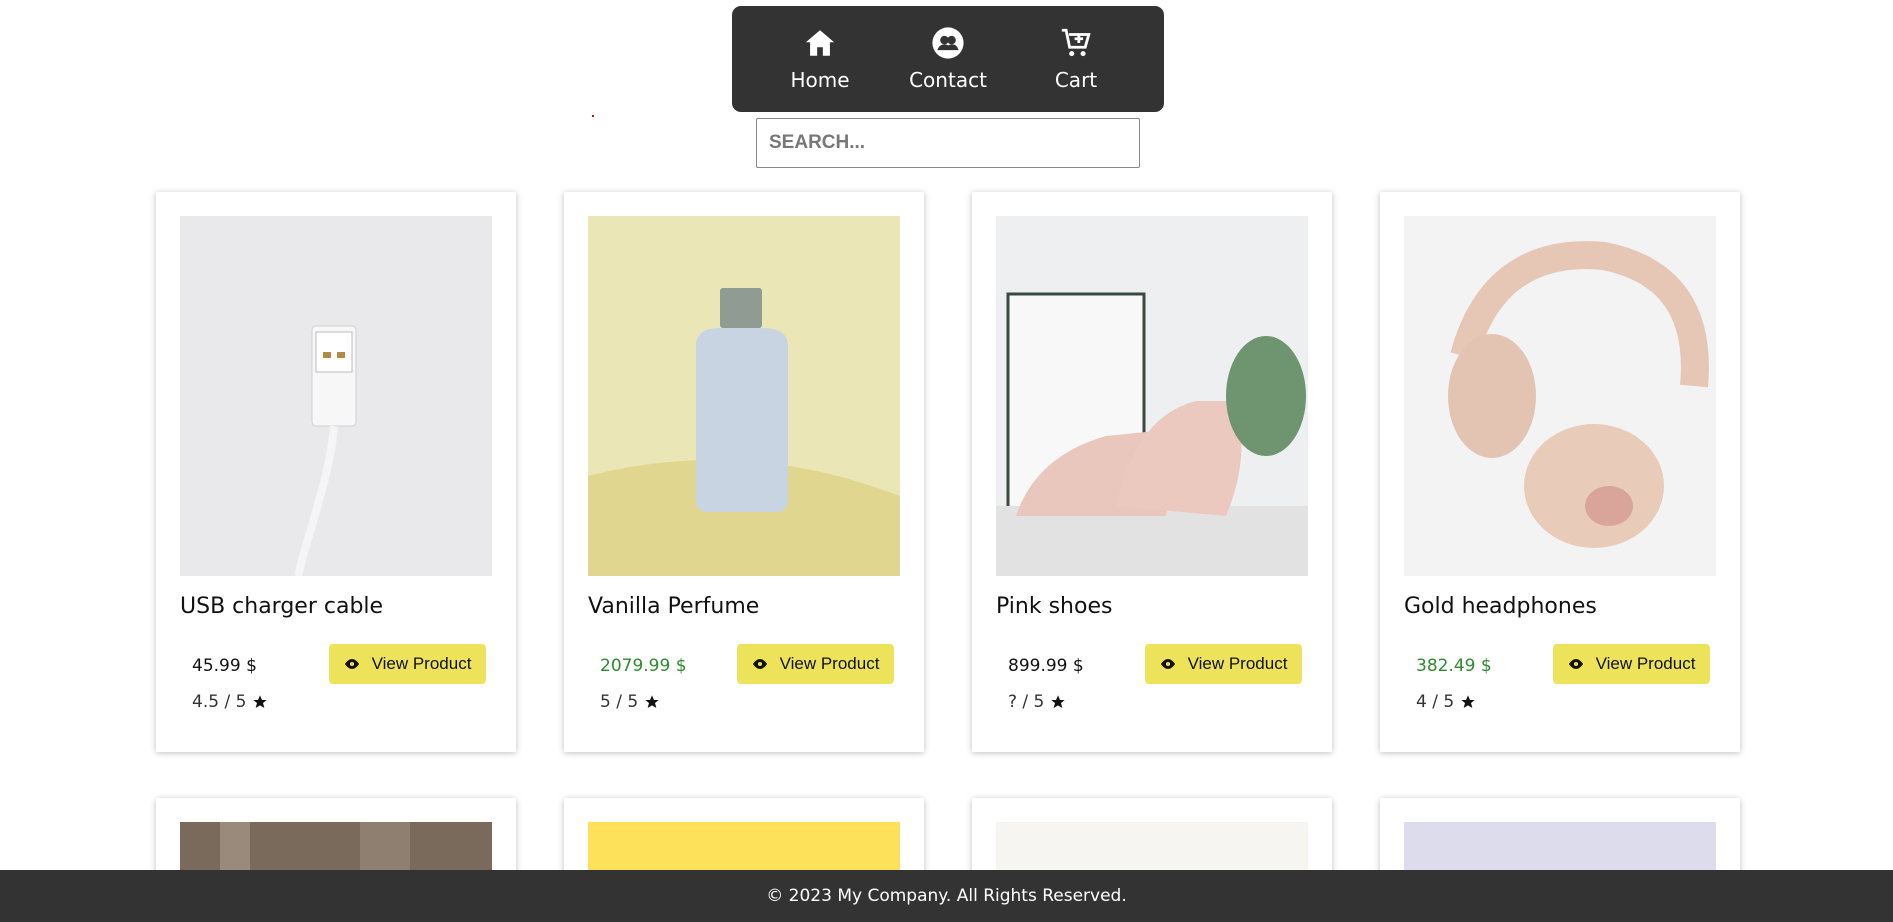 This screenshot has height=922, width=1893. Describe the element at coordinates (948, 143) in the screenshot. I see `search-input` at that location.